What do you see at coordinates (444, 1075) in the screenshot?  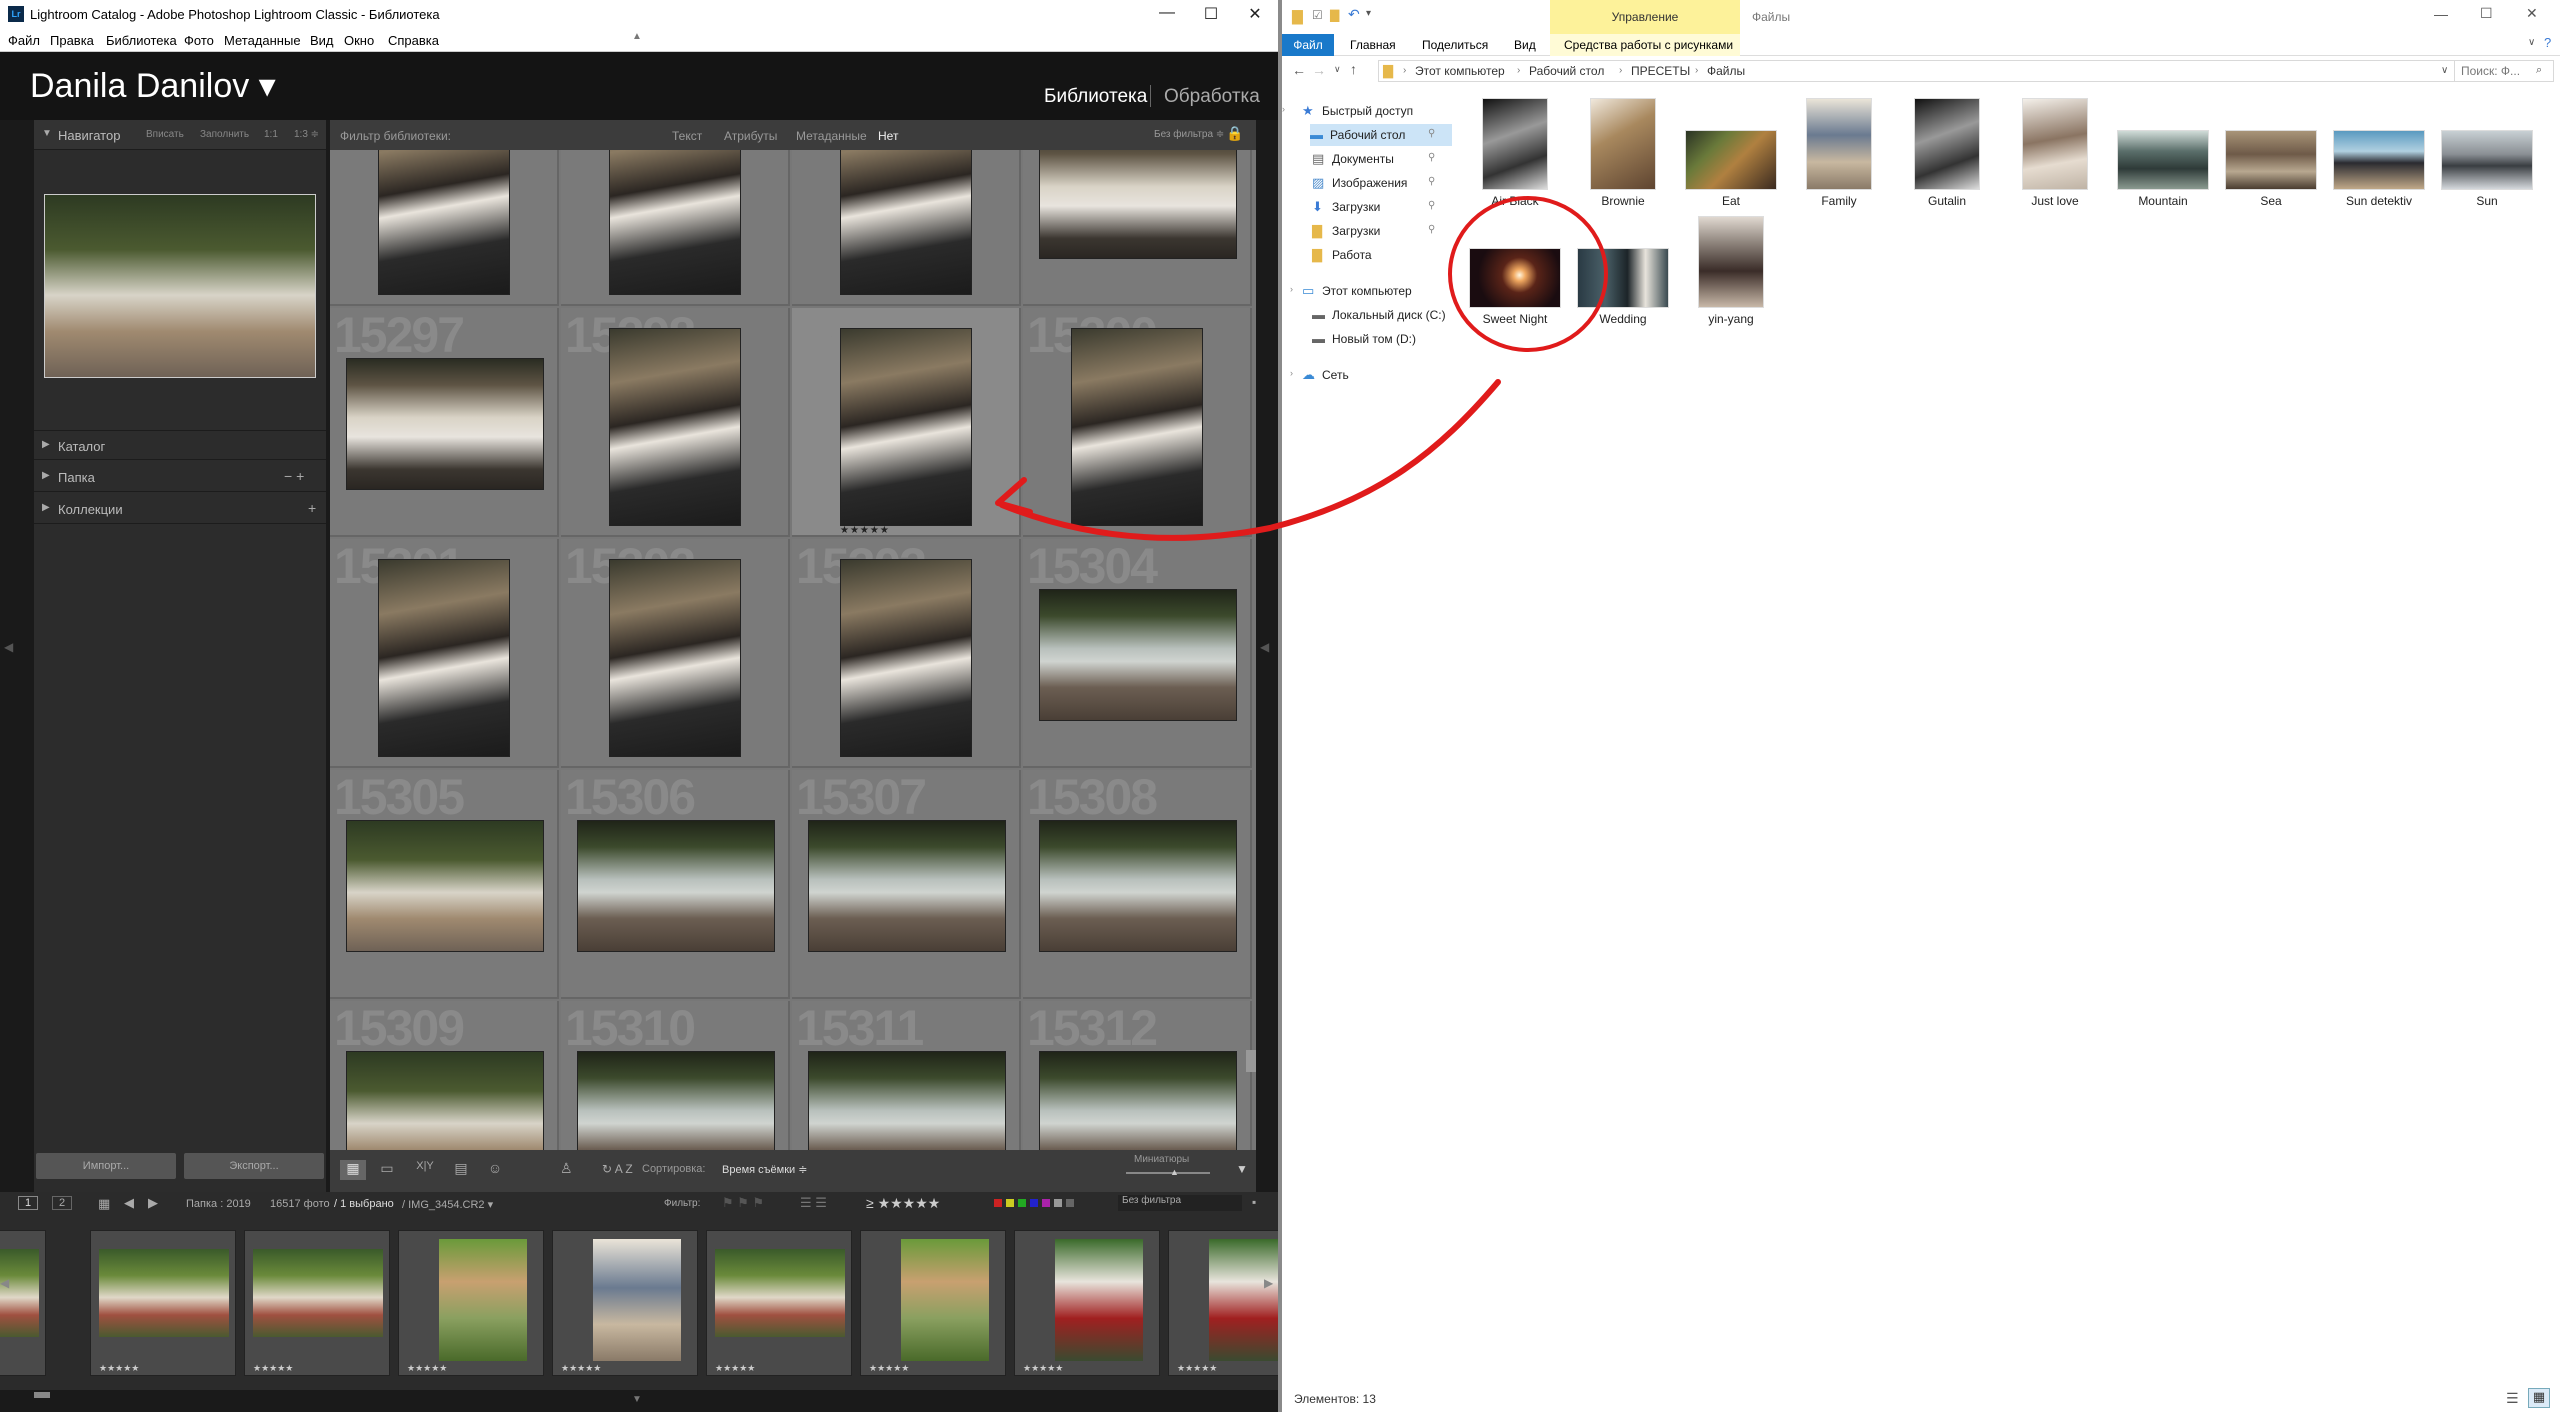 I see `grid-cell: 15309` at bounding box center [444, 1075].